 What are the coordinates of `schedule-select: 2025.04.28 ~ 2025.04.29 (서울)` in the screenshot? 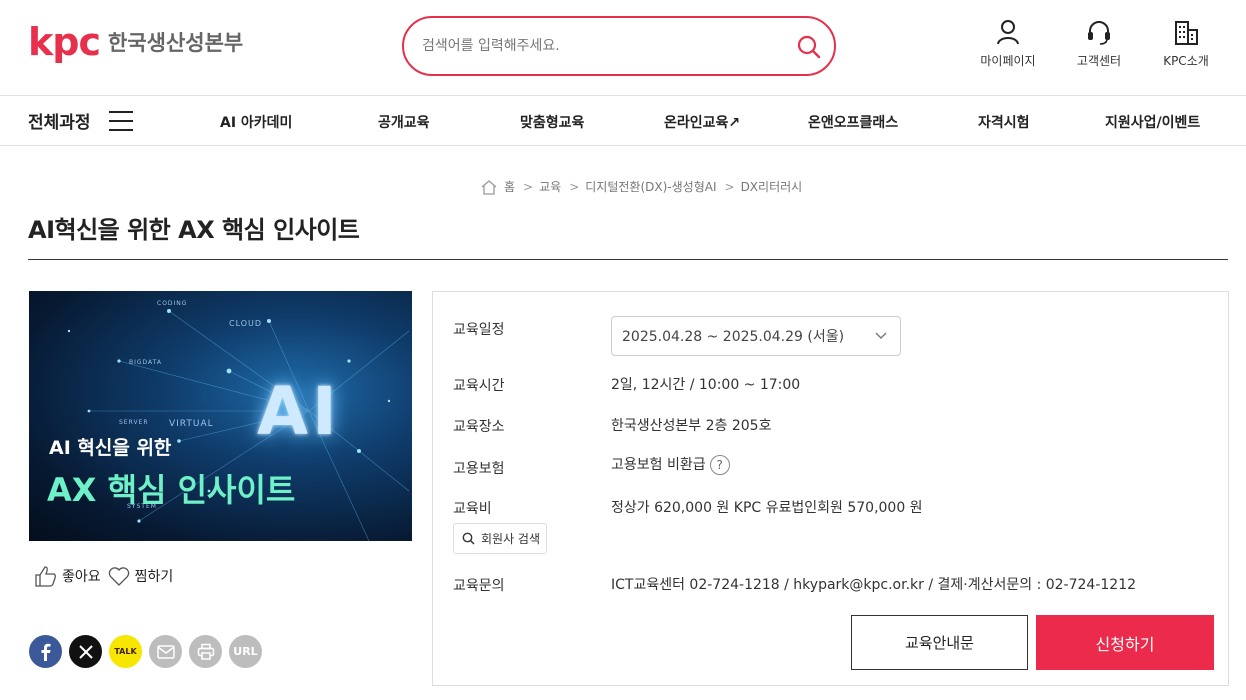 It's located at (756, 336).